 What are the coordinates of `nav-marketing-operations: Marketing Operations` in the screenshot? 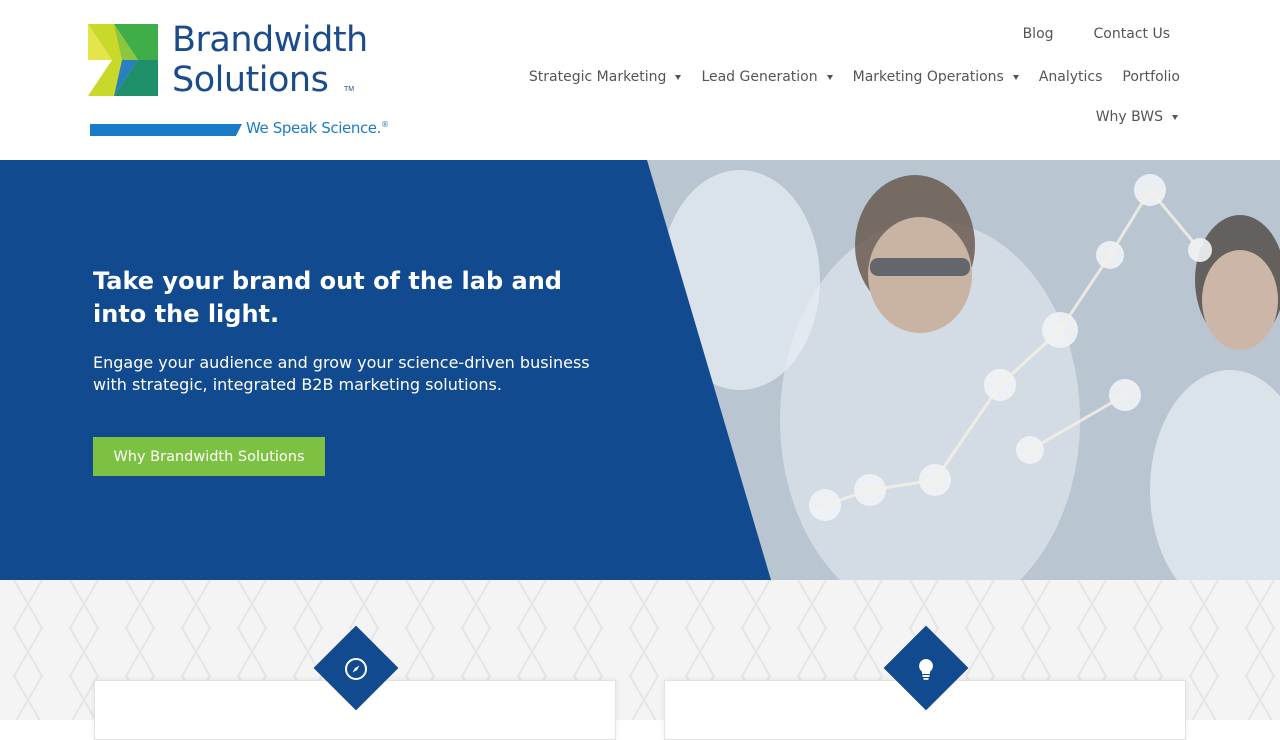 It's located at (936, 77).